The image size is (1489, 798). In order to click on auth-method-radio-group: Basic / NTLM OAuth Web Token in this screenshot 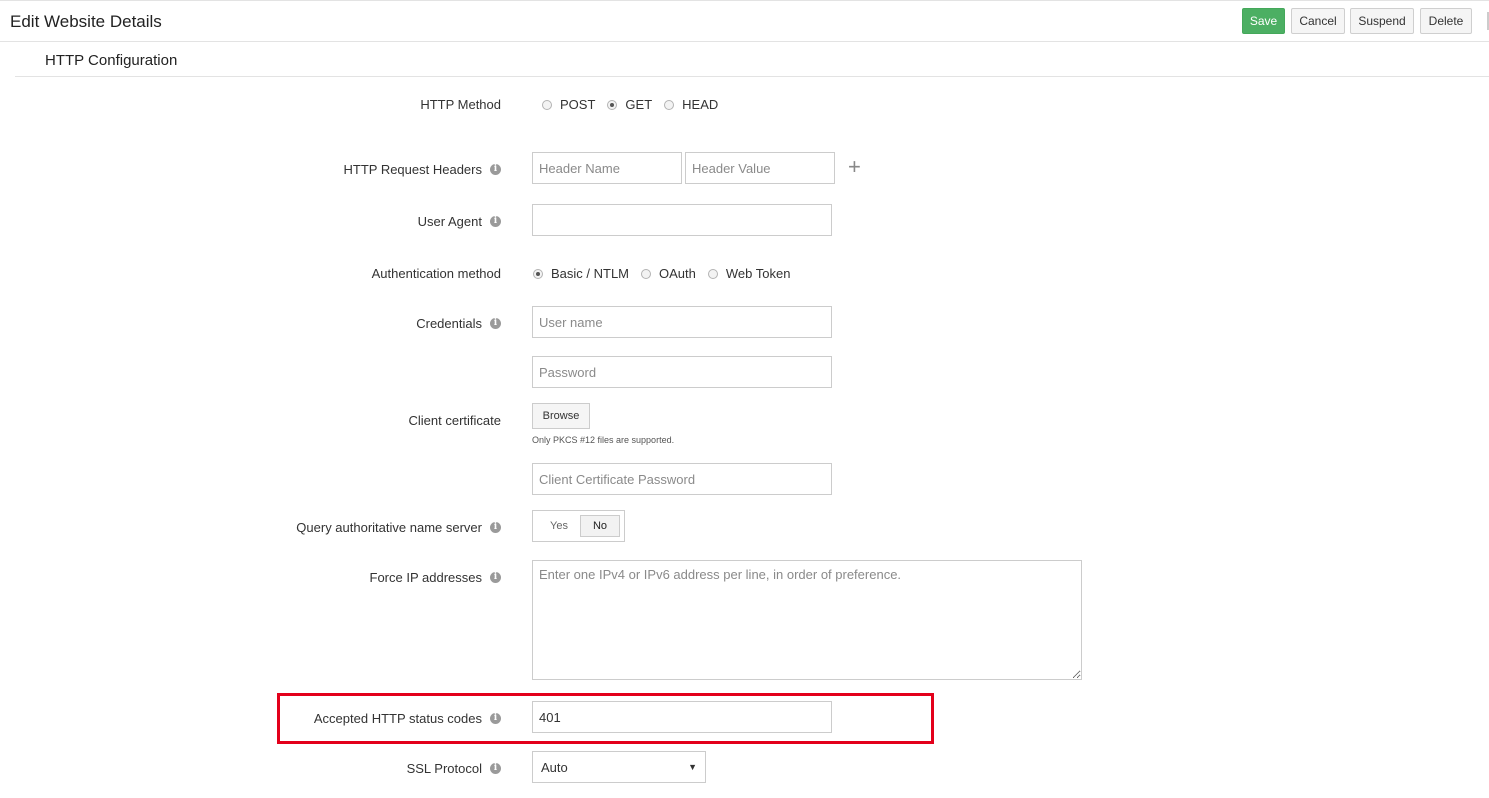, I will do `click(667, 273)`.